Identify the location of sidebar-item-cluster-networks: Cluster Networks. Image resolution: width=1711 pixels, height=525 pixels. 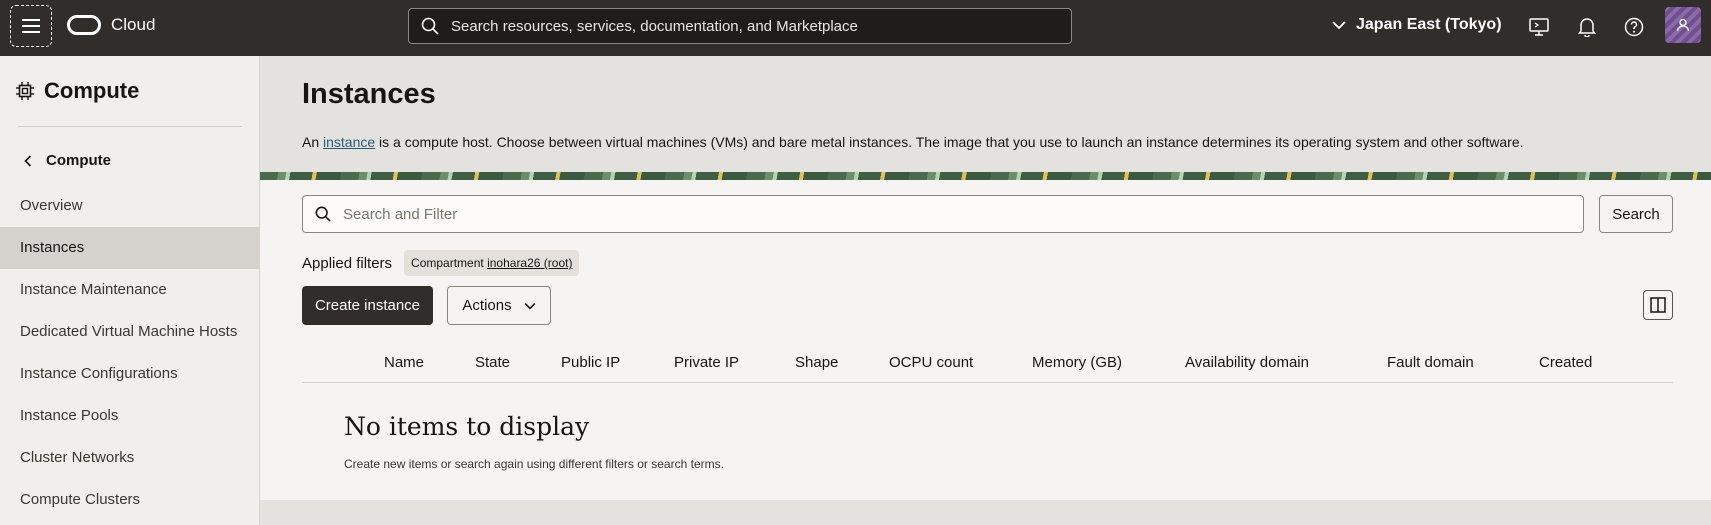
(129, 458).